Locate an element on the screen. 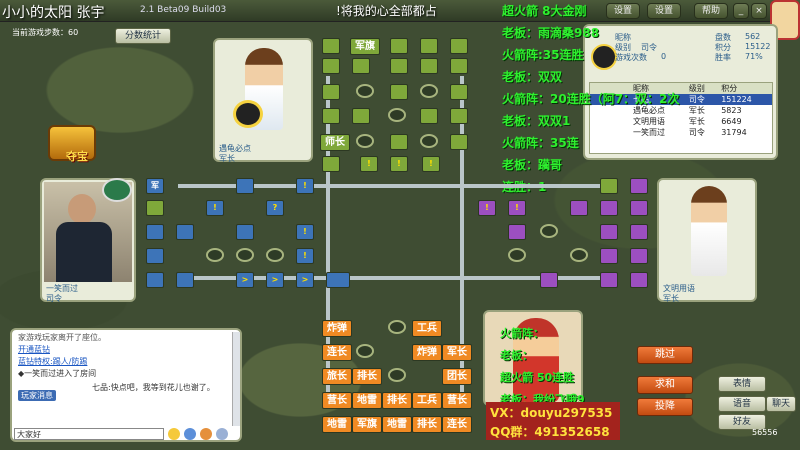 The height and width of the screenshot is (450, 800). surrender-button: 投降 is located at coordinates (665, 407).